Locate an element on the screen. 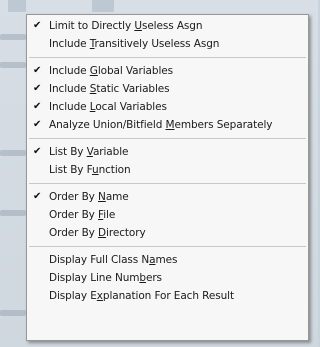  menu-item: ✔ Include Global Variables is located at coordinates (167, 71).